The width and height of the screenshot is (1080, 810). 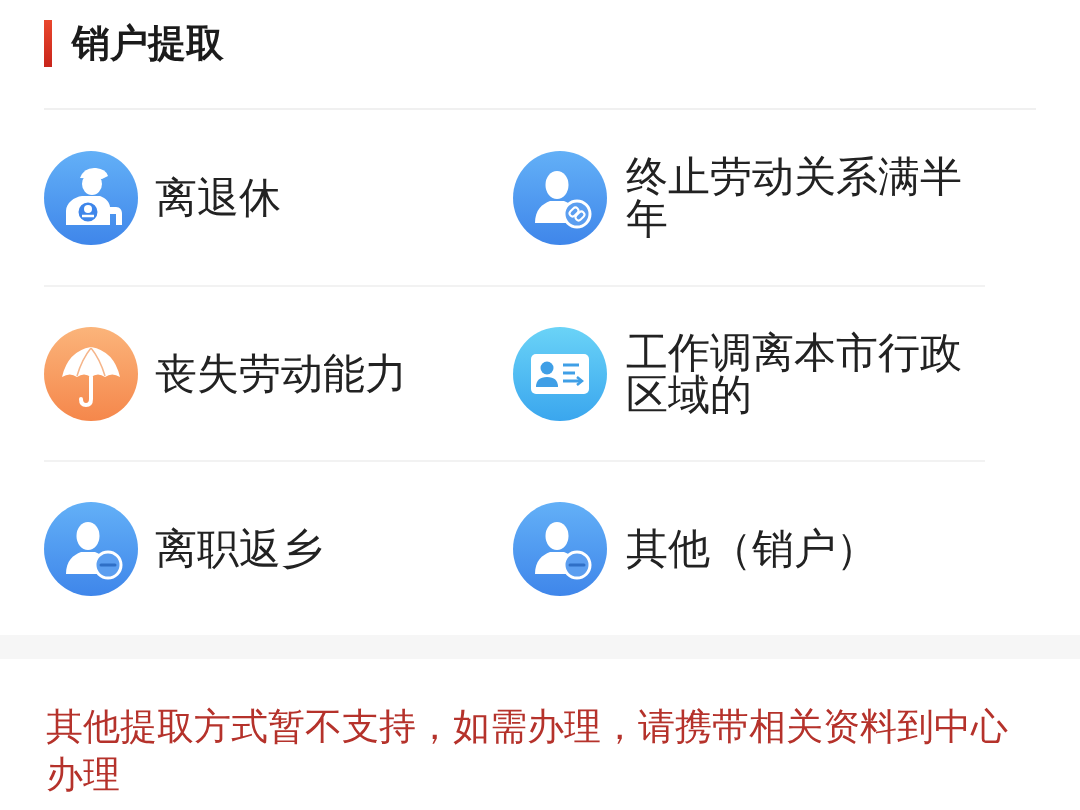 What do you see at coordinates (91, 197) in the screenshot?
I see `person-cap-icon` at bounding box center [91, 197].